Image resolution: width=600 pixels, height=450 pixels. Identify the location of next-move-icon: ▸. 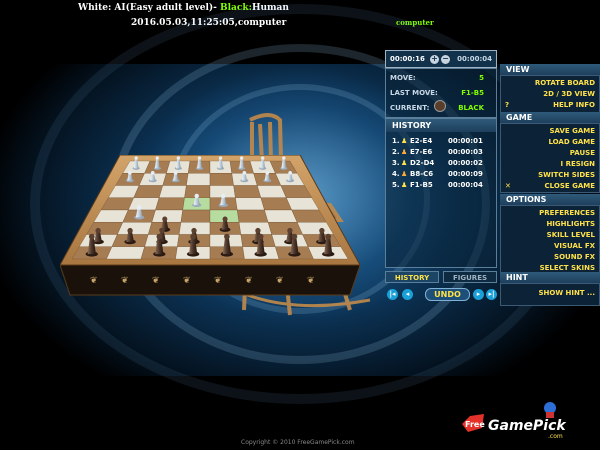
(478, 294).